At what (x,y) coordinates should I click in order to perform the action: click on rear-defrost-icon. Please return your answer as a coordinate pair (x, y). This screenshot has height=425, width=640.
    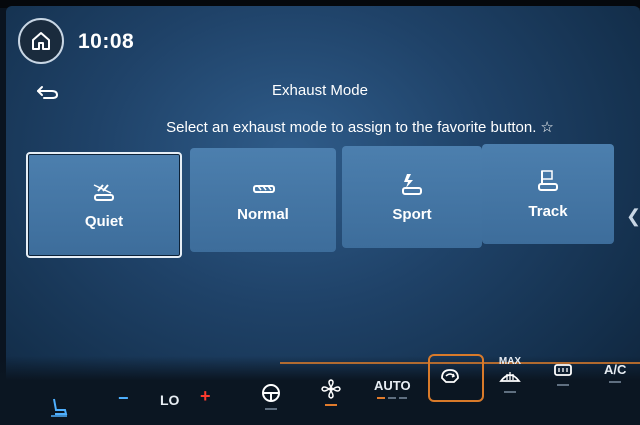
    Looking at the image, I should click on (563, 370).